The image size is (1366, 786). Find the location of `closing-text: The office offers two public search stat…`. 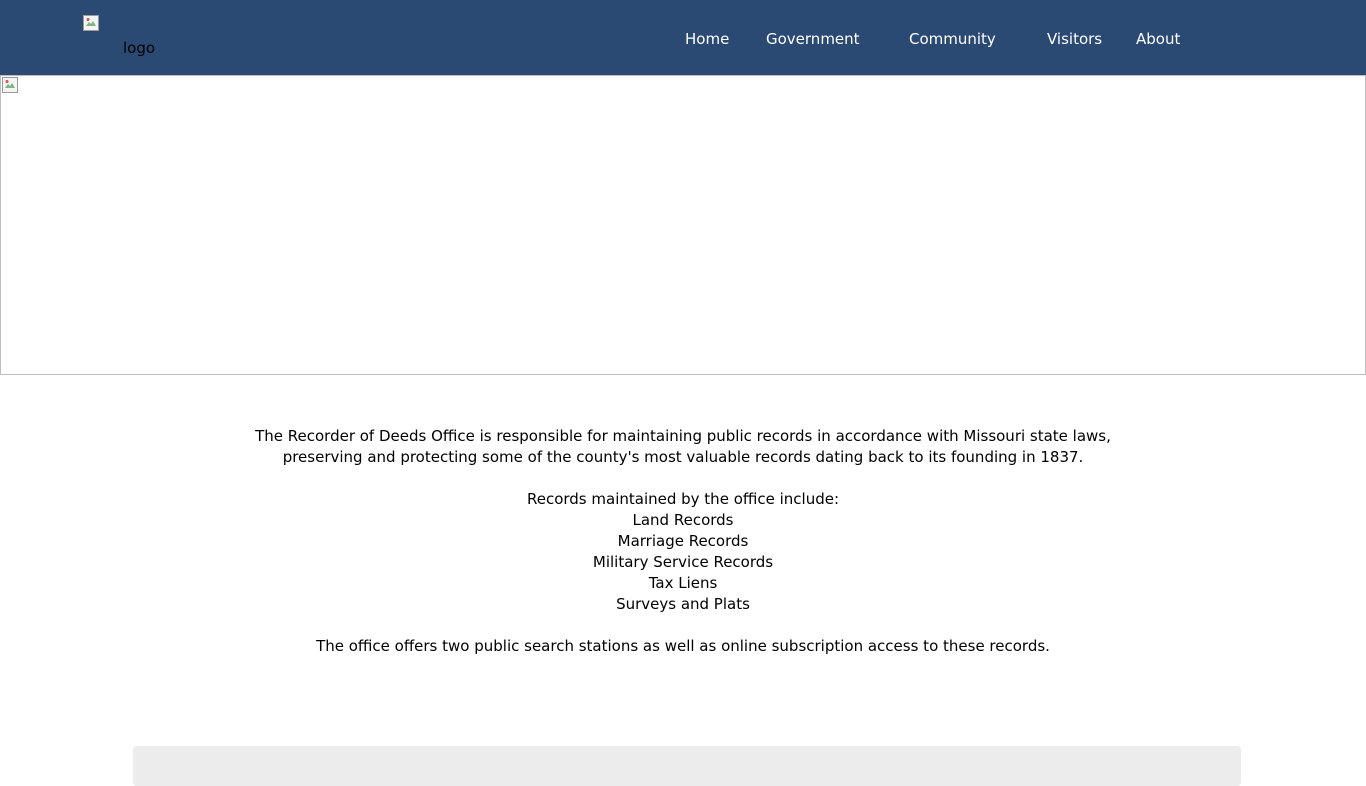

closing-text: The office offers two public search stat… is located at coordinates (683, 646).